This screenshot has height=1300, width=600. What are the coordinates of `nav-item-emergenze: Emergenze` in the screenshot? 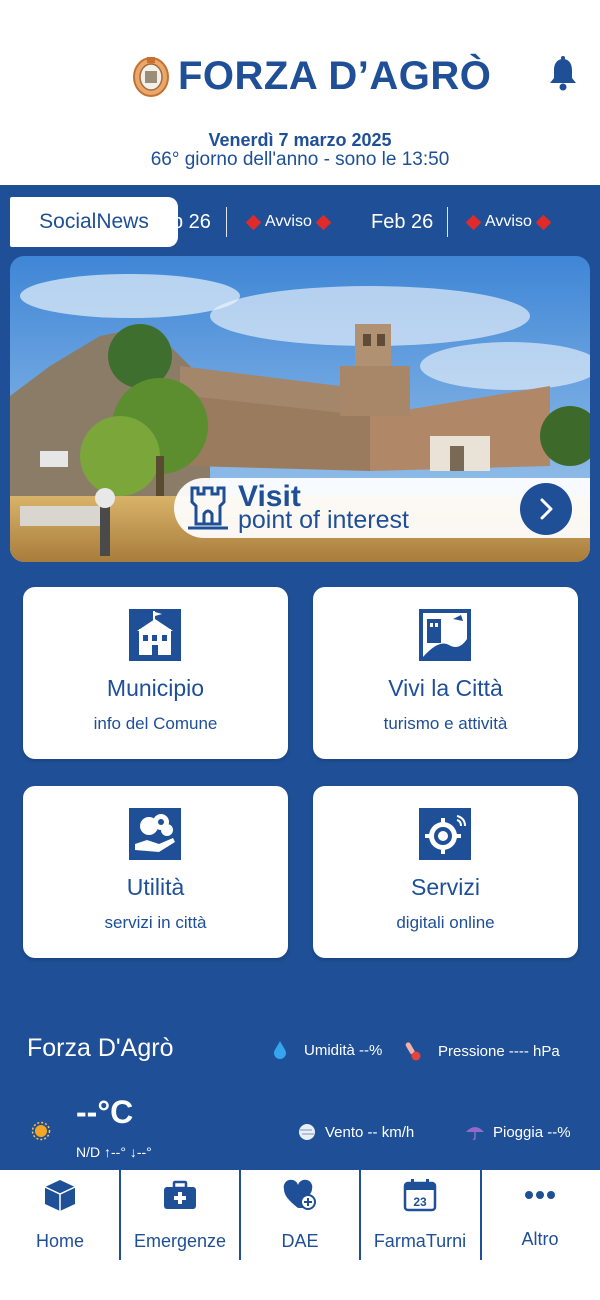 It's located at (180, 1215).